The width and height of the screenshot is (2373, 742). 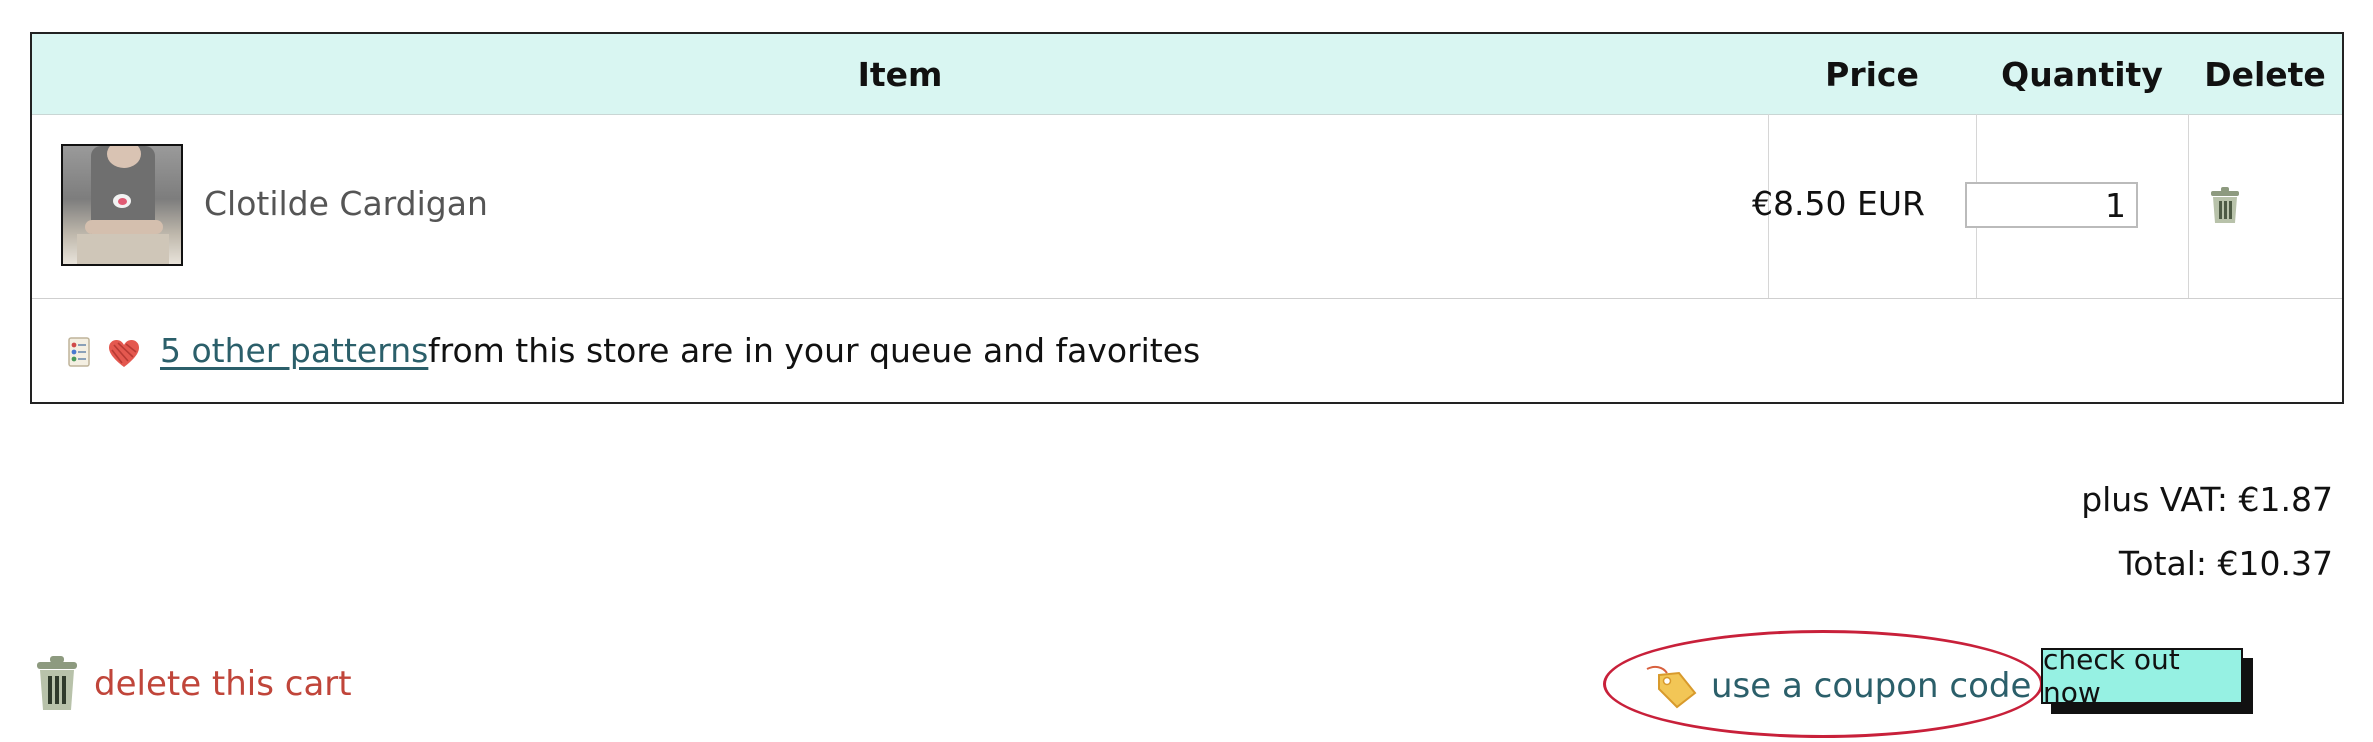 What do you see at coordinates (79, 352) in the screenshot?
I see `queue-list-icon` at bounding box center [79, 352].